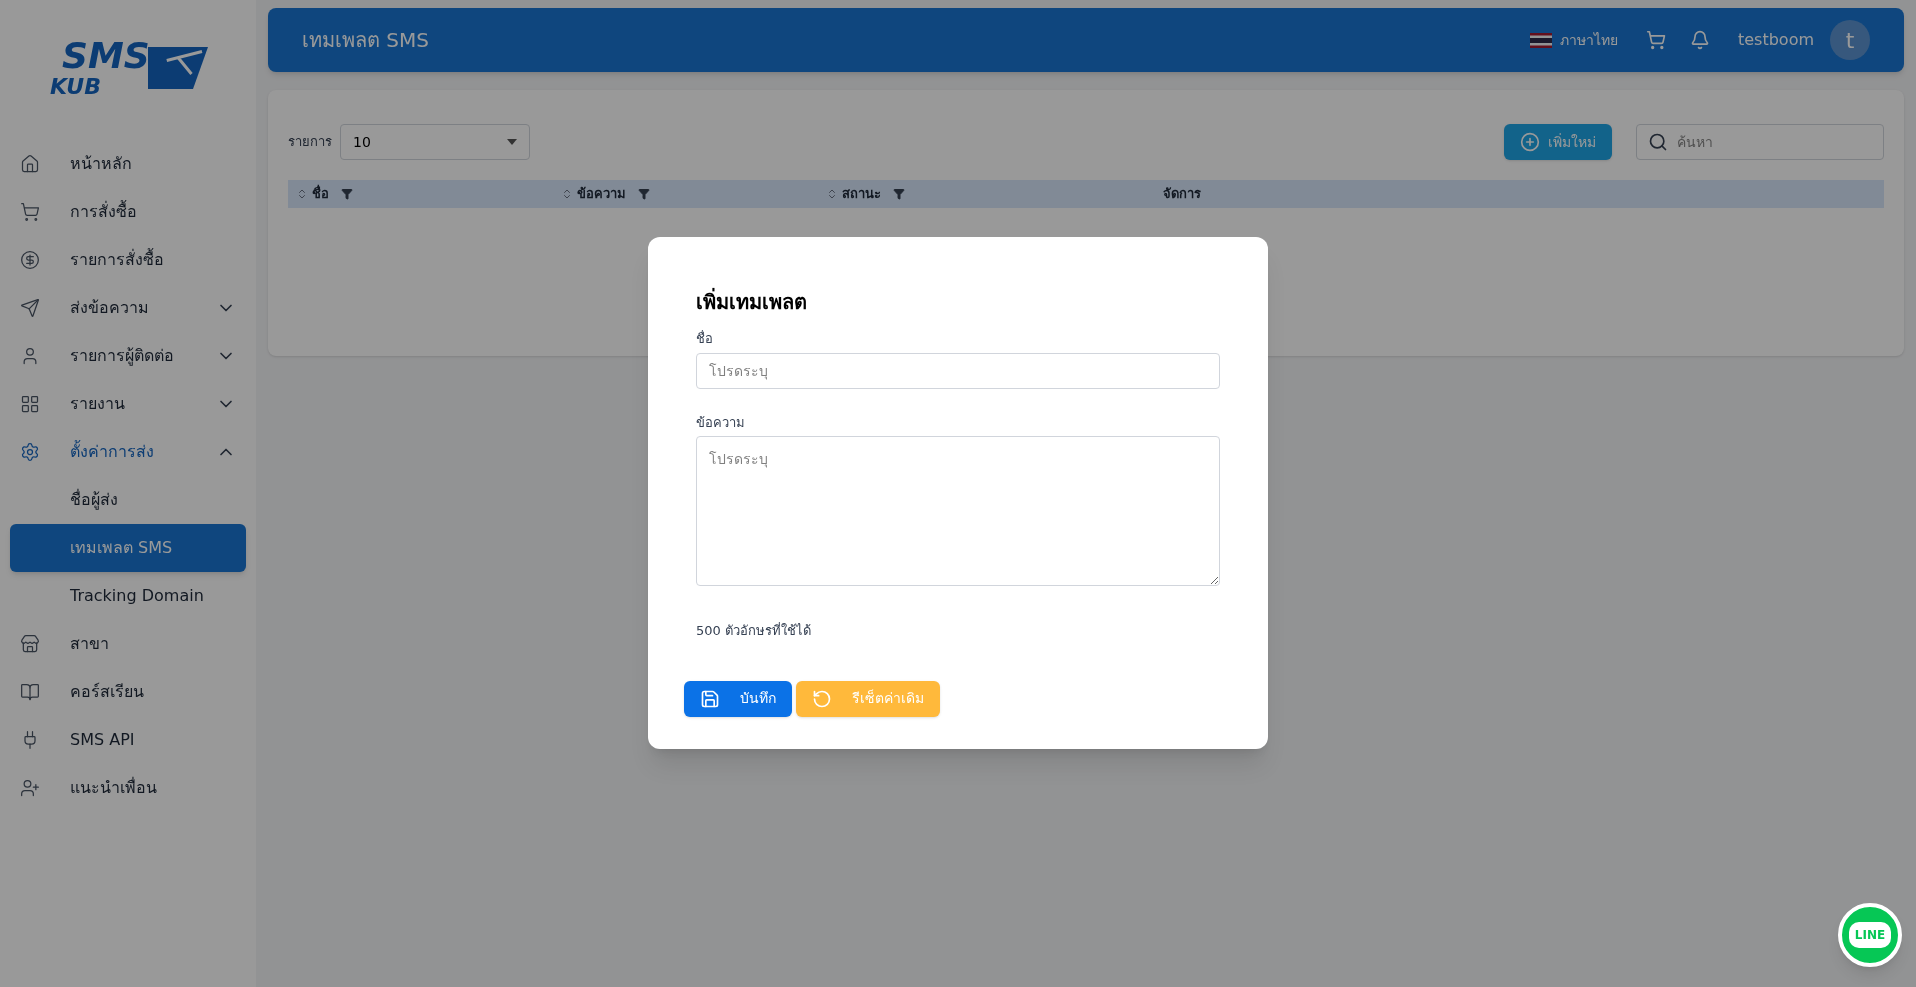 The height and width of the screenshot is (987, 1916). I want to click on sidebar-item: คอร์สเรียน, so click(128, 692).